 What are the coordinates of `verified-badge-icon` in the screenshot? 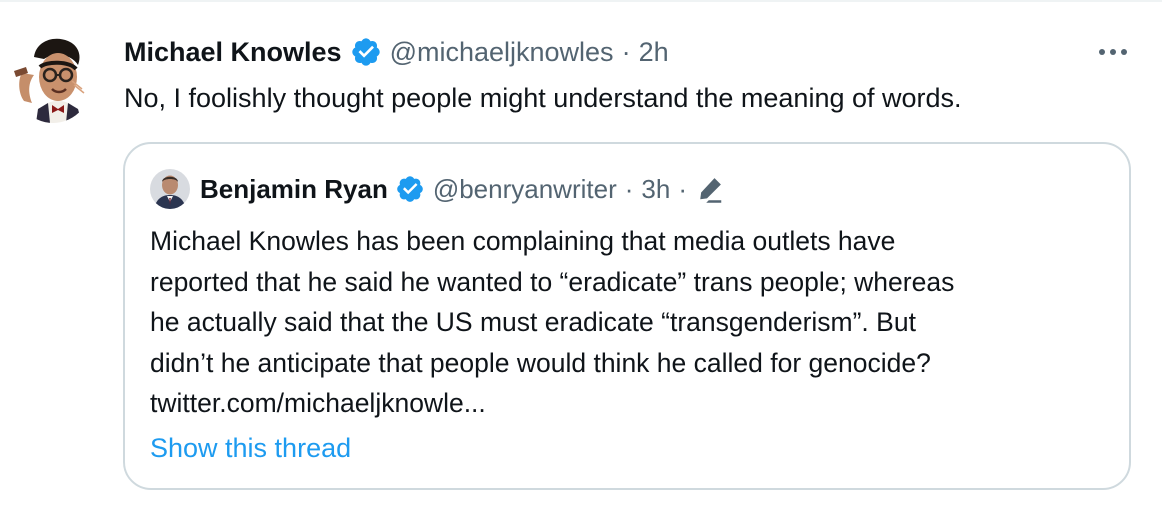 It's located at (366, 52).